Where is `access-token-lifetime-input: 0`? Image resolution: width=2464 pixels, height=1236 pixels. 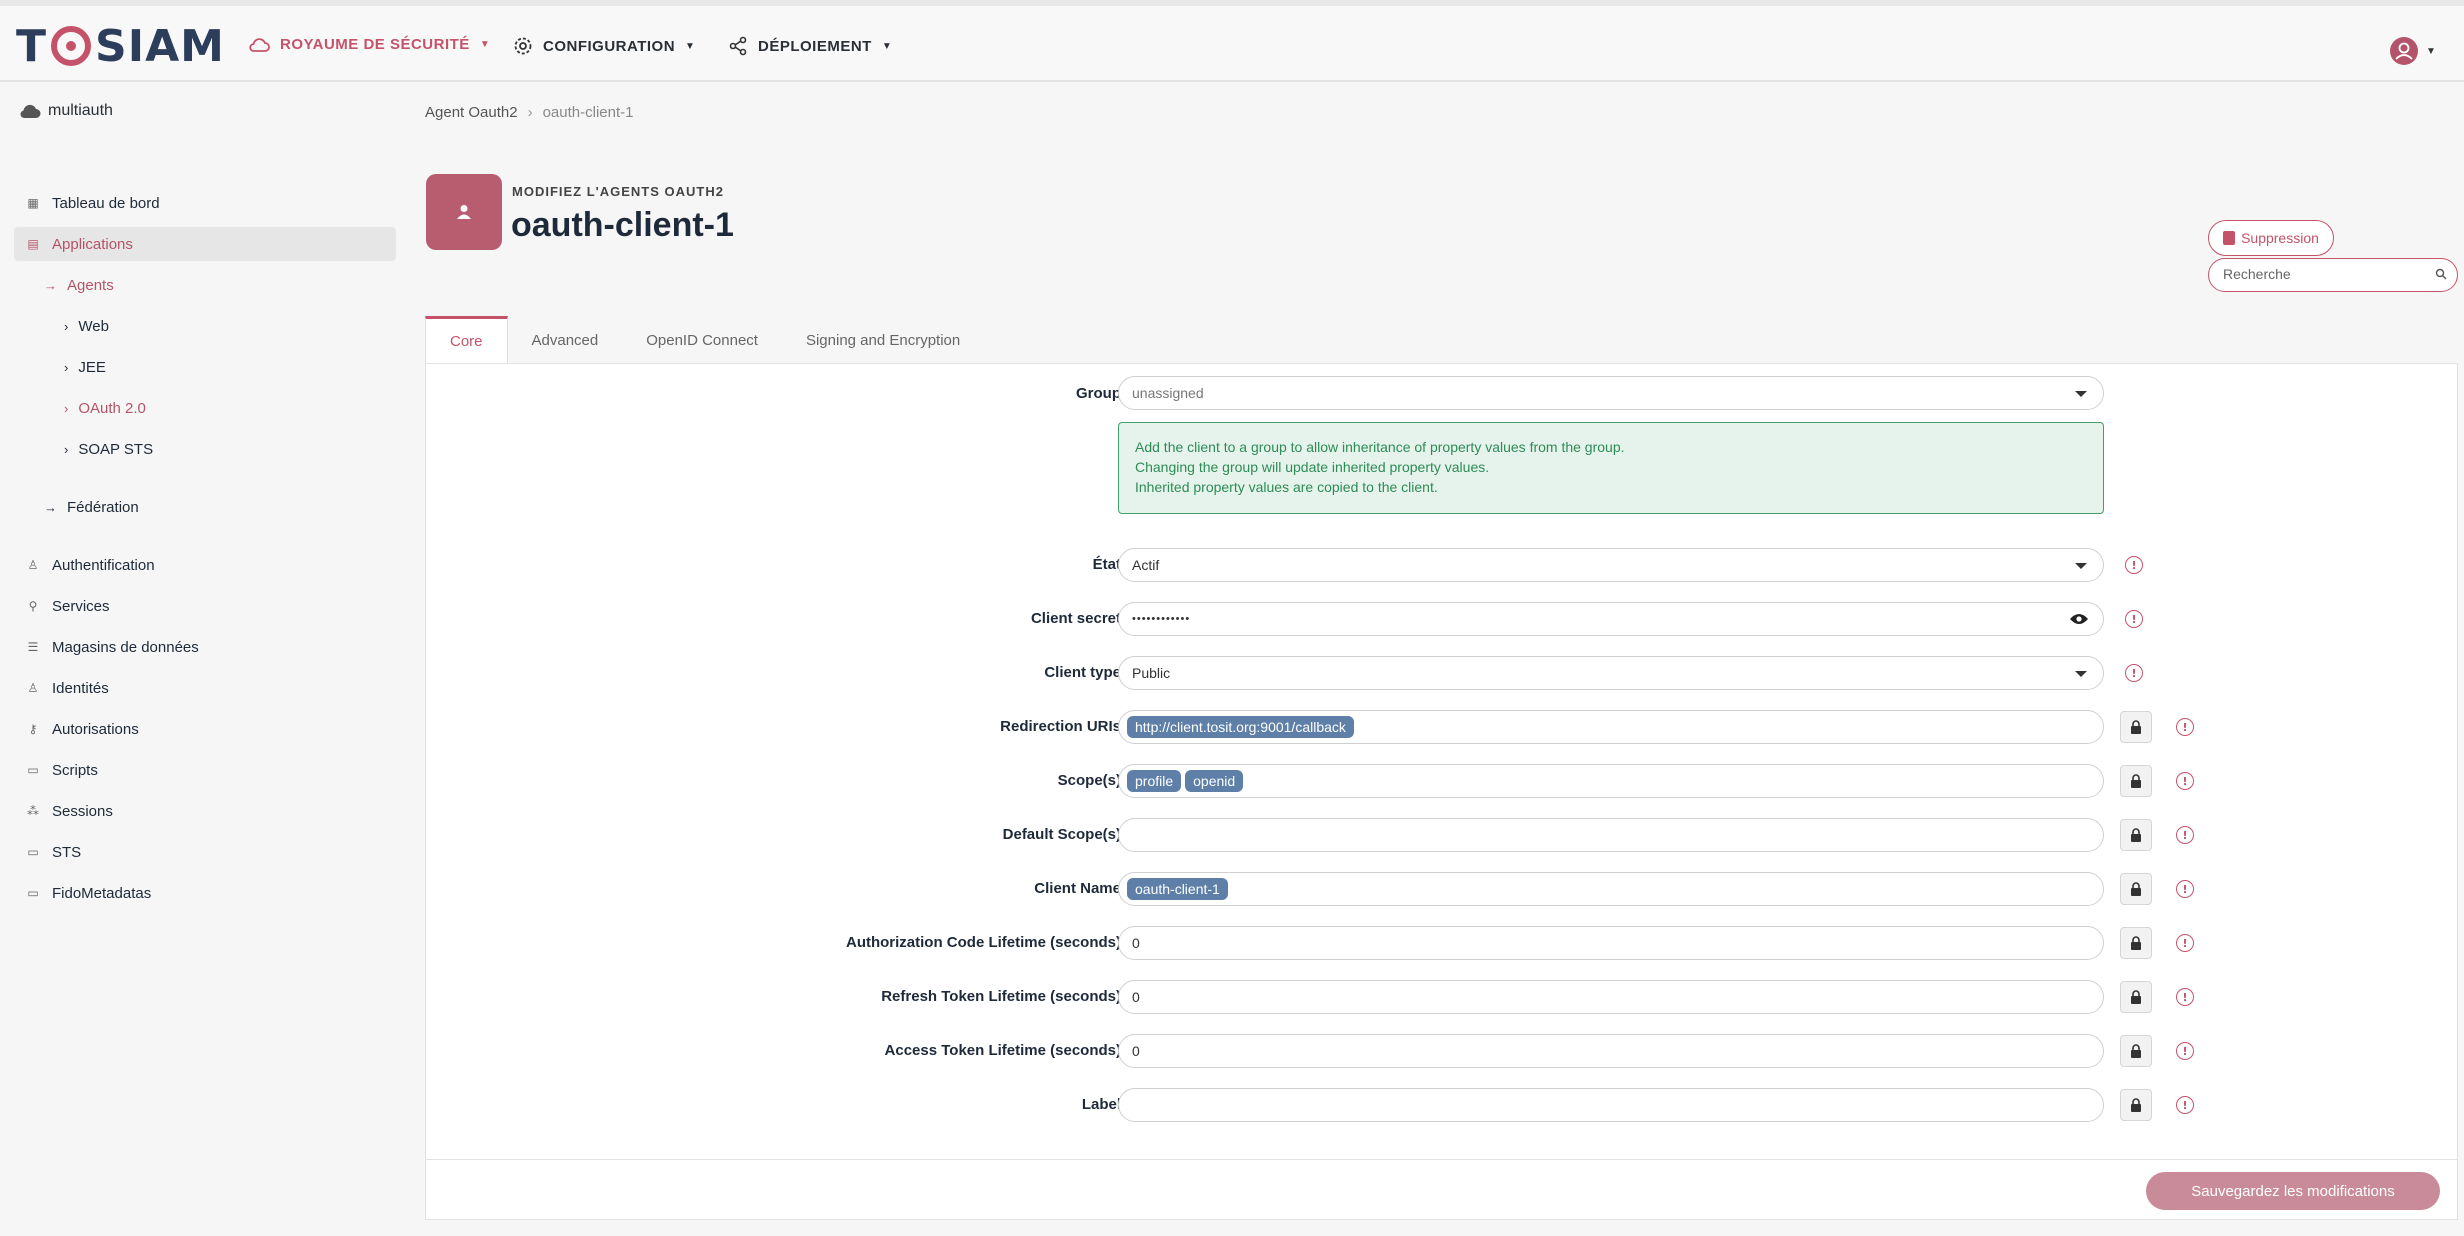 access-token-lifetime-input: 0 is located at coordinates (1611, 1051).